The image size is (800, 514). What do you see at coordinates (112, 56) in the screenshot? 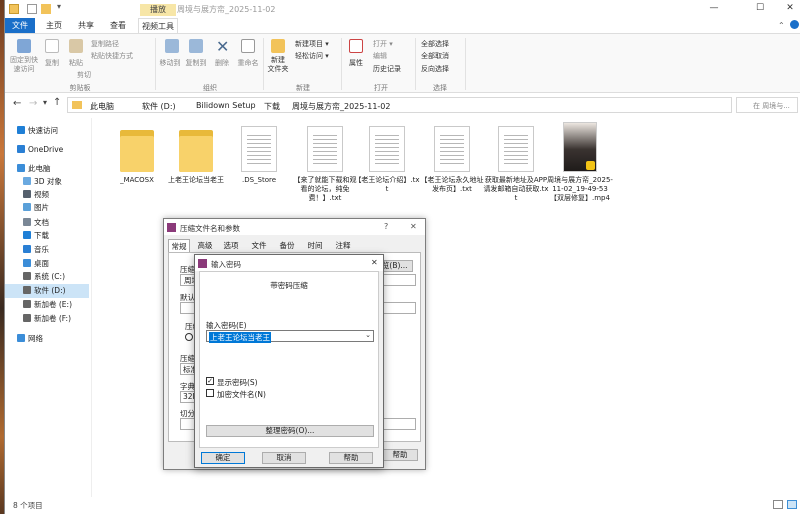
I see `paste-shortcut-button: 粘贴快捷方式` at bounding box center [112, 56].